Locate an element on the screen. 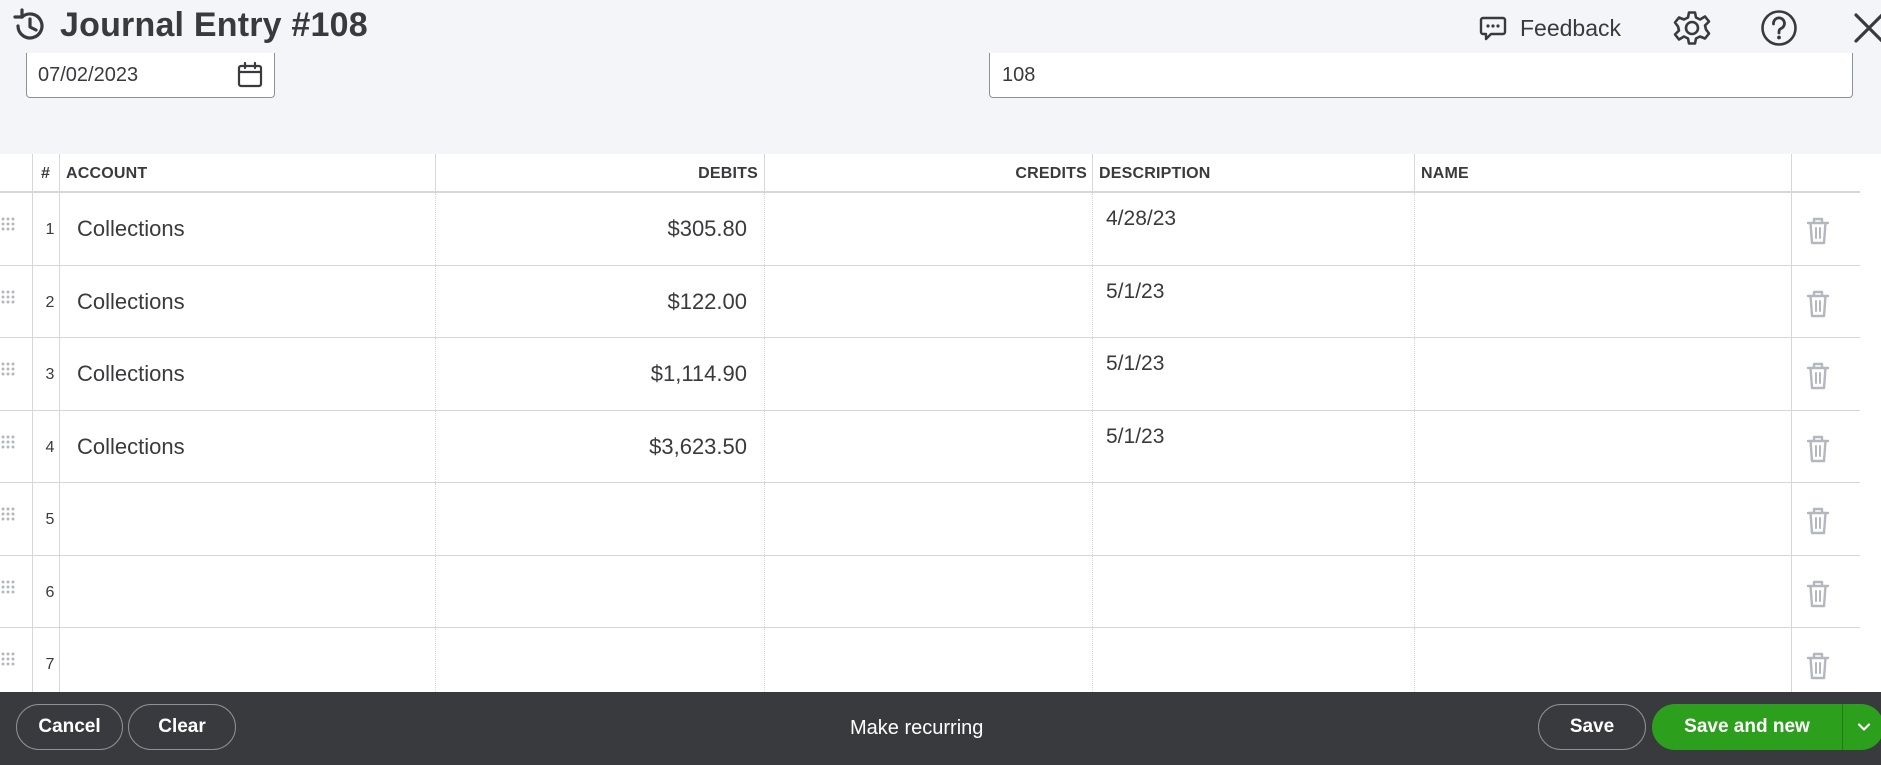 The width and height of the screenshot is (1881, 765). save-and-new-split-button: Save and new is located at coordinates (1766, 727).